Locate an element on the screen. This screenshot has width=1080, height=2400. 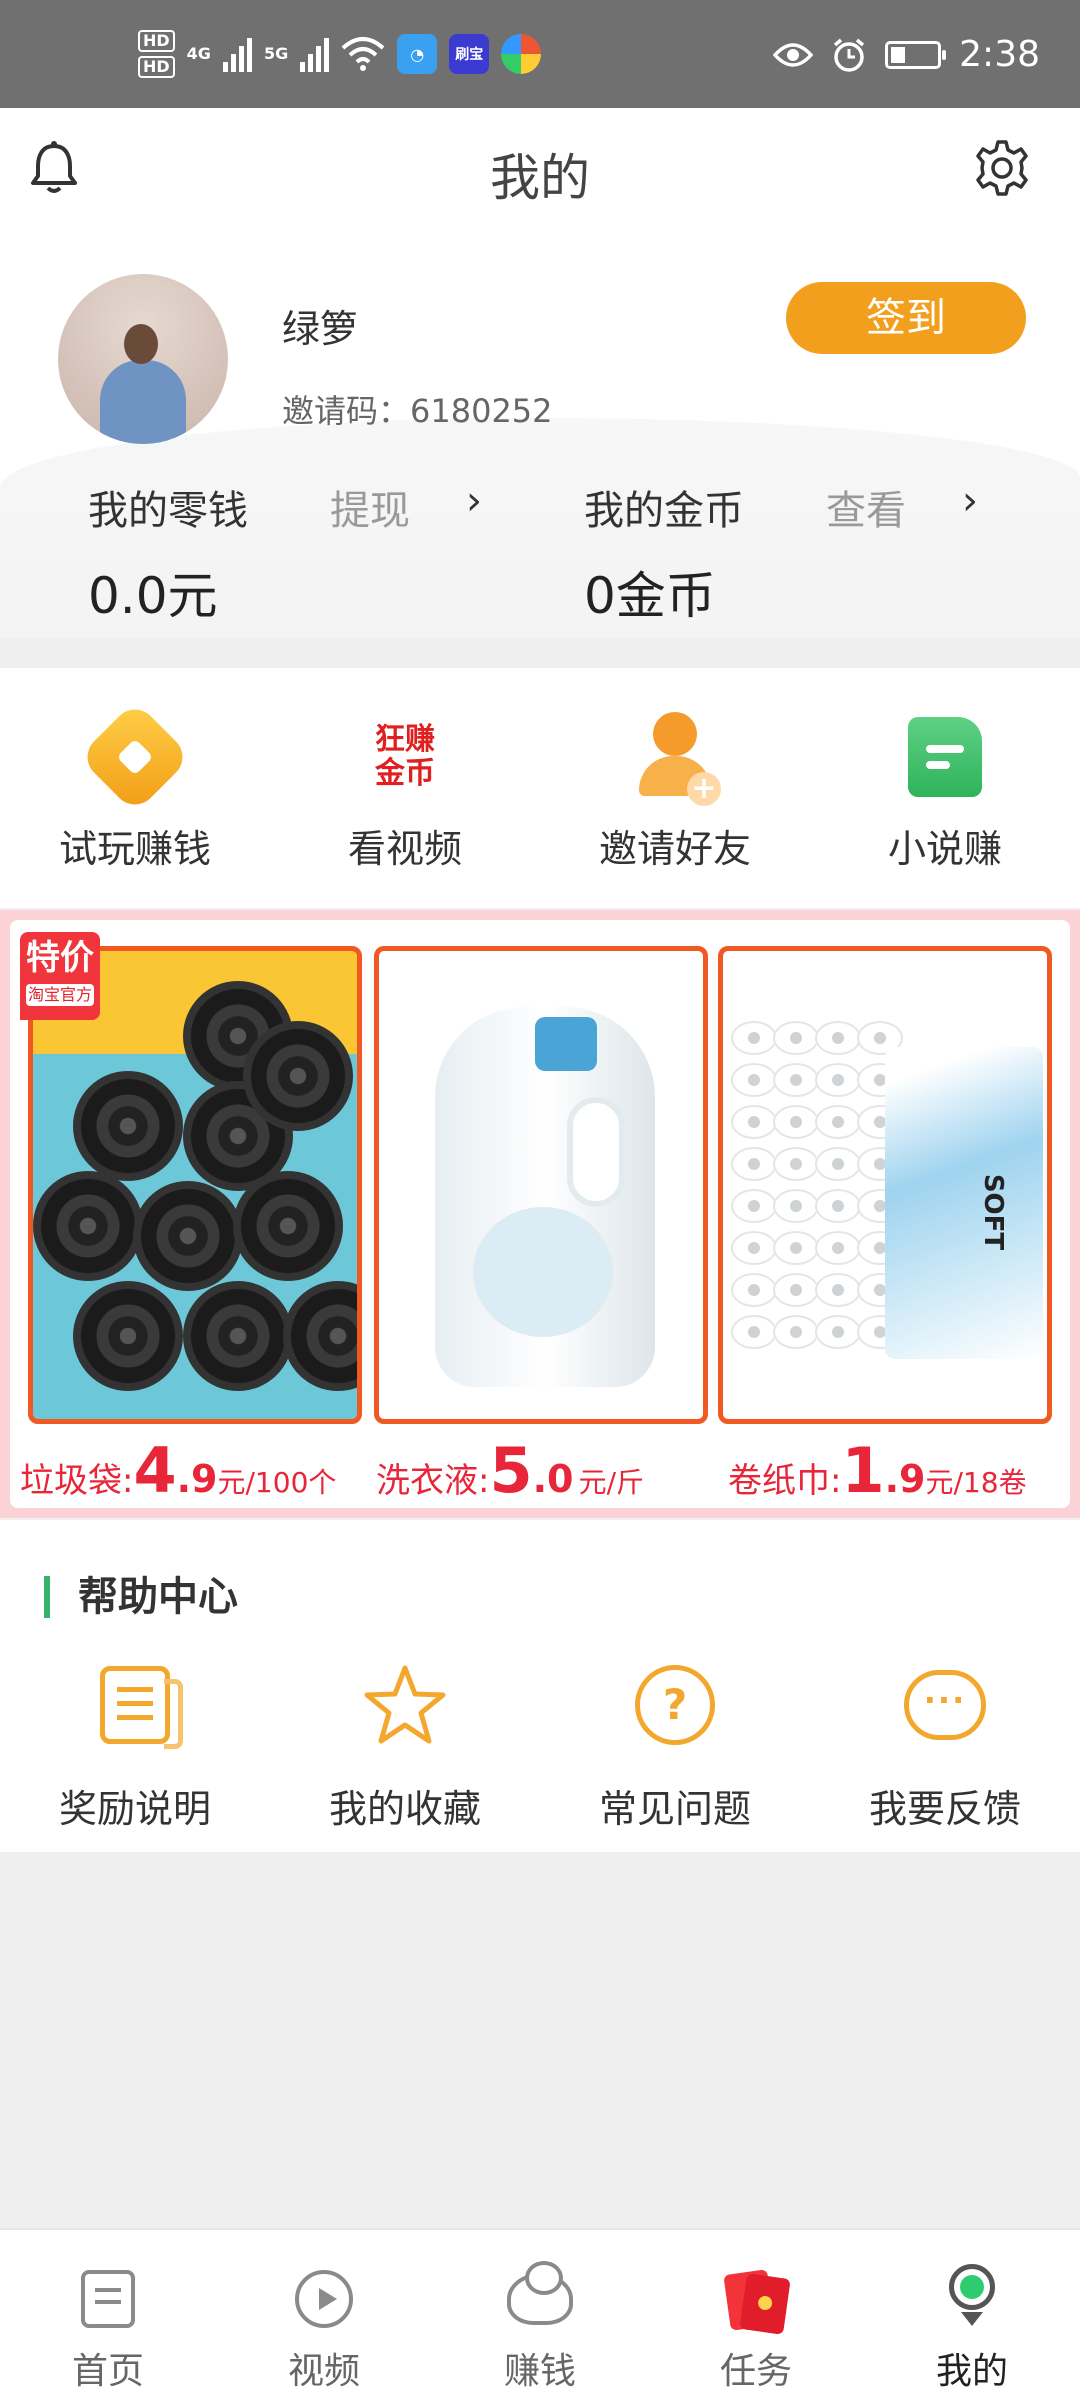
video-icon-text-1: 狂赚 is located at coordinates (405, 739).